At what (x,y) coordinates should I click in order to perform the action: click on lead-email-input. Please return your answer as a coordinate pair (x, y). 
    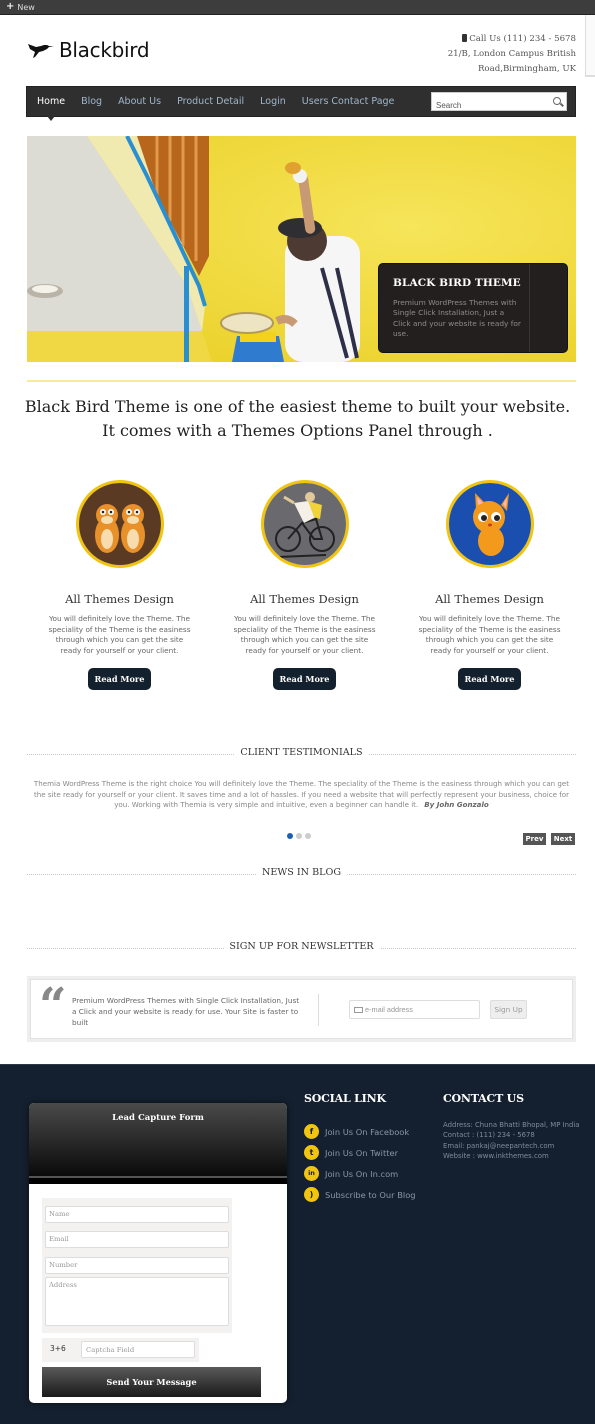
    Looking at the image, I should click on (137, 1239).